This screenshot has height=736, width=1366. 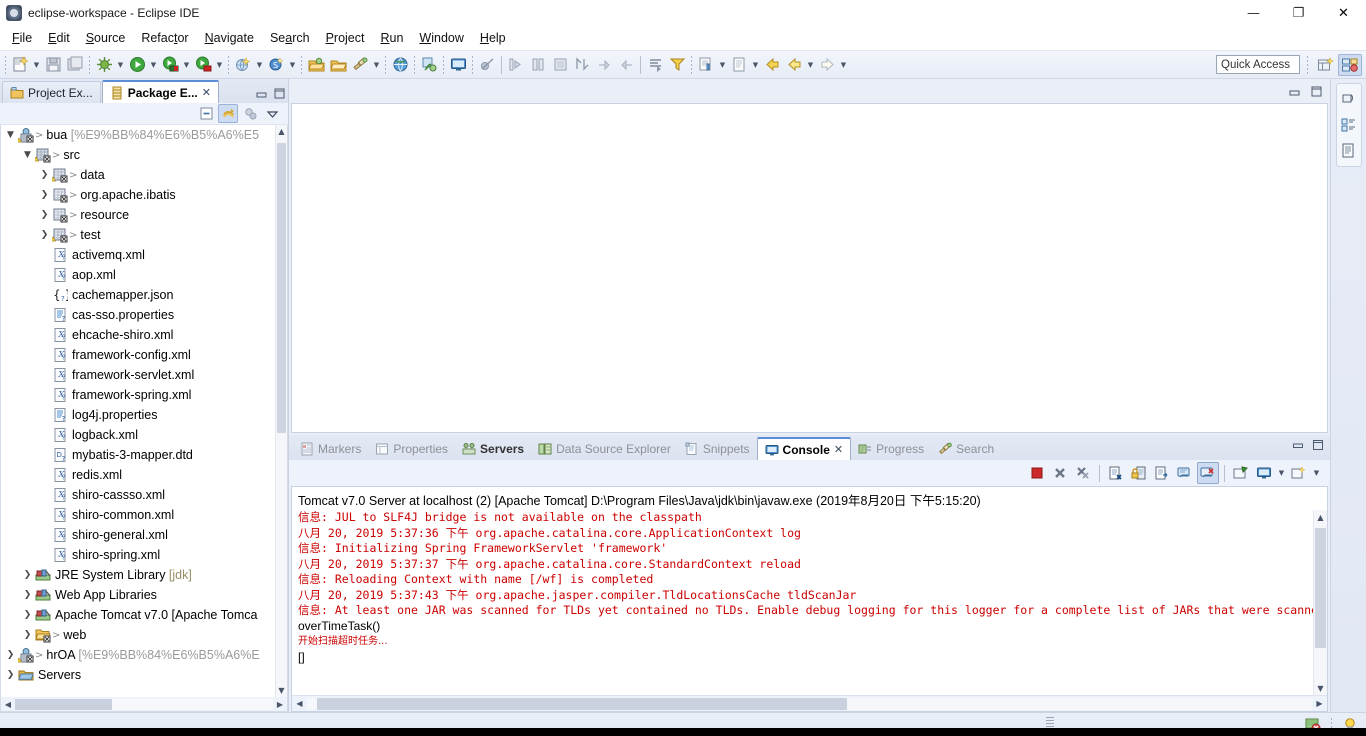 I want to click on tree-item: ❯ > hrOA [%E9%BB%84%E6%B5%A6%E, so click(x=138, y=655).